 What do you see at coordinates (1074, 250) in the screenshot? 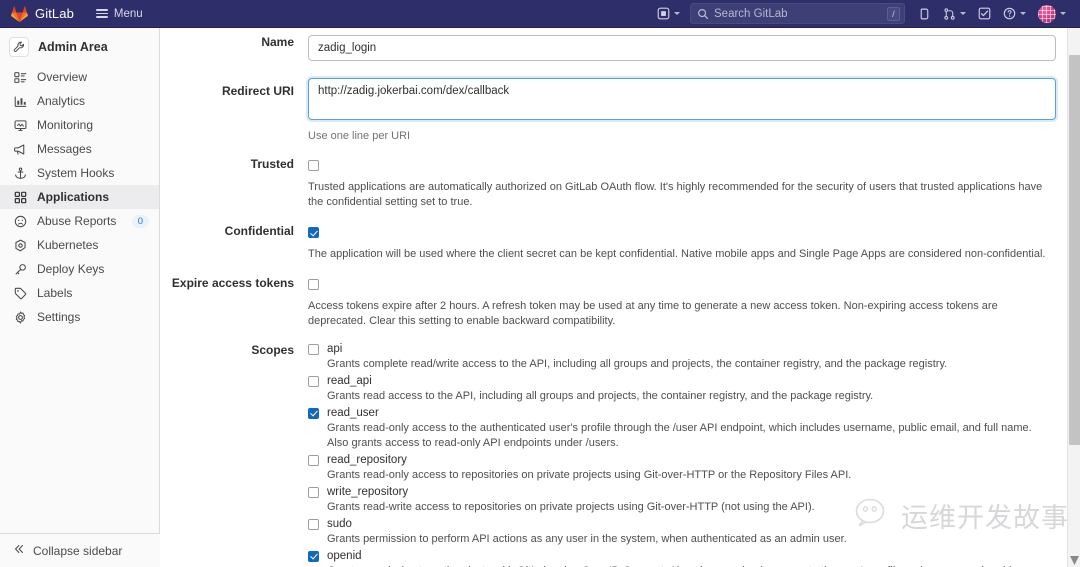
I see `scrollbar-thumb` at bounding box center [1074, 250].